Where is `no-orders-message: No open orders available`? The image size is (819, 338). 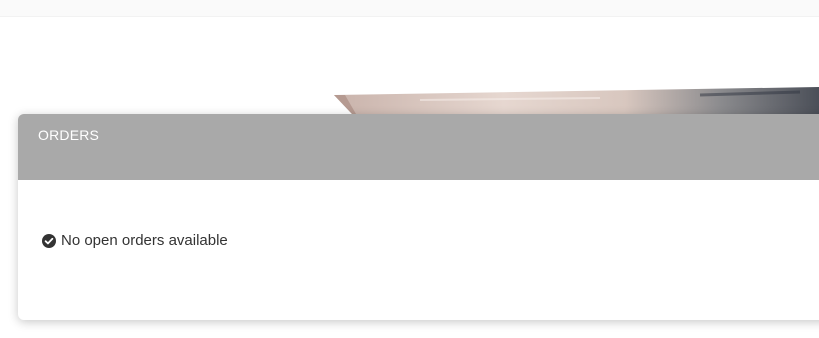
no-orders-message: No open orders available is located at coordinates (144, 240).